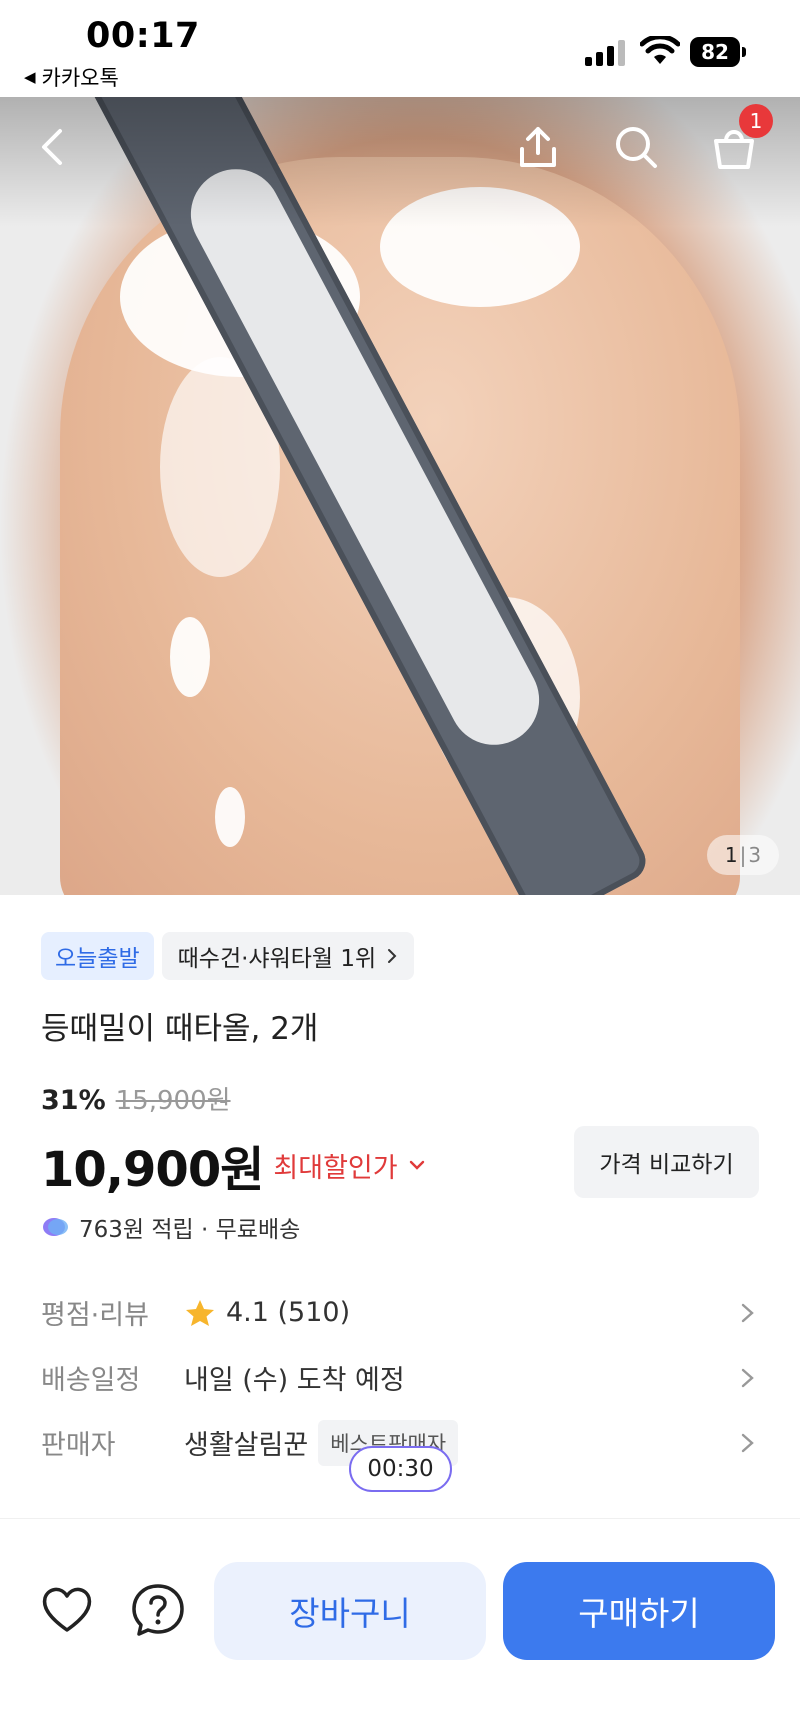  What do you see at coordinates (190, 1230) in the screenshot?
I see `points-text: 763원 적립 · 무료배송` at bounding box center [190, 1230].